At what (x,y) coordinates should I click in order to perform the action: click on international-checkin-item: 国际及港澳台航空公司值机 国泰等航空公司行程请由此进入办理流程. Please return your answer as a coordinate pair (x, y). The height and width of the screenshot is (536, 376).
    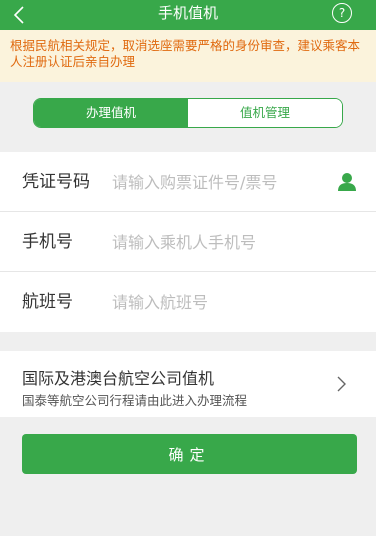
    Looking at the image, I should click on (188, 384).